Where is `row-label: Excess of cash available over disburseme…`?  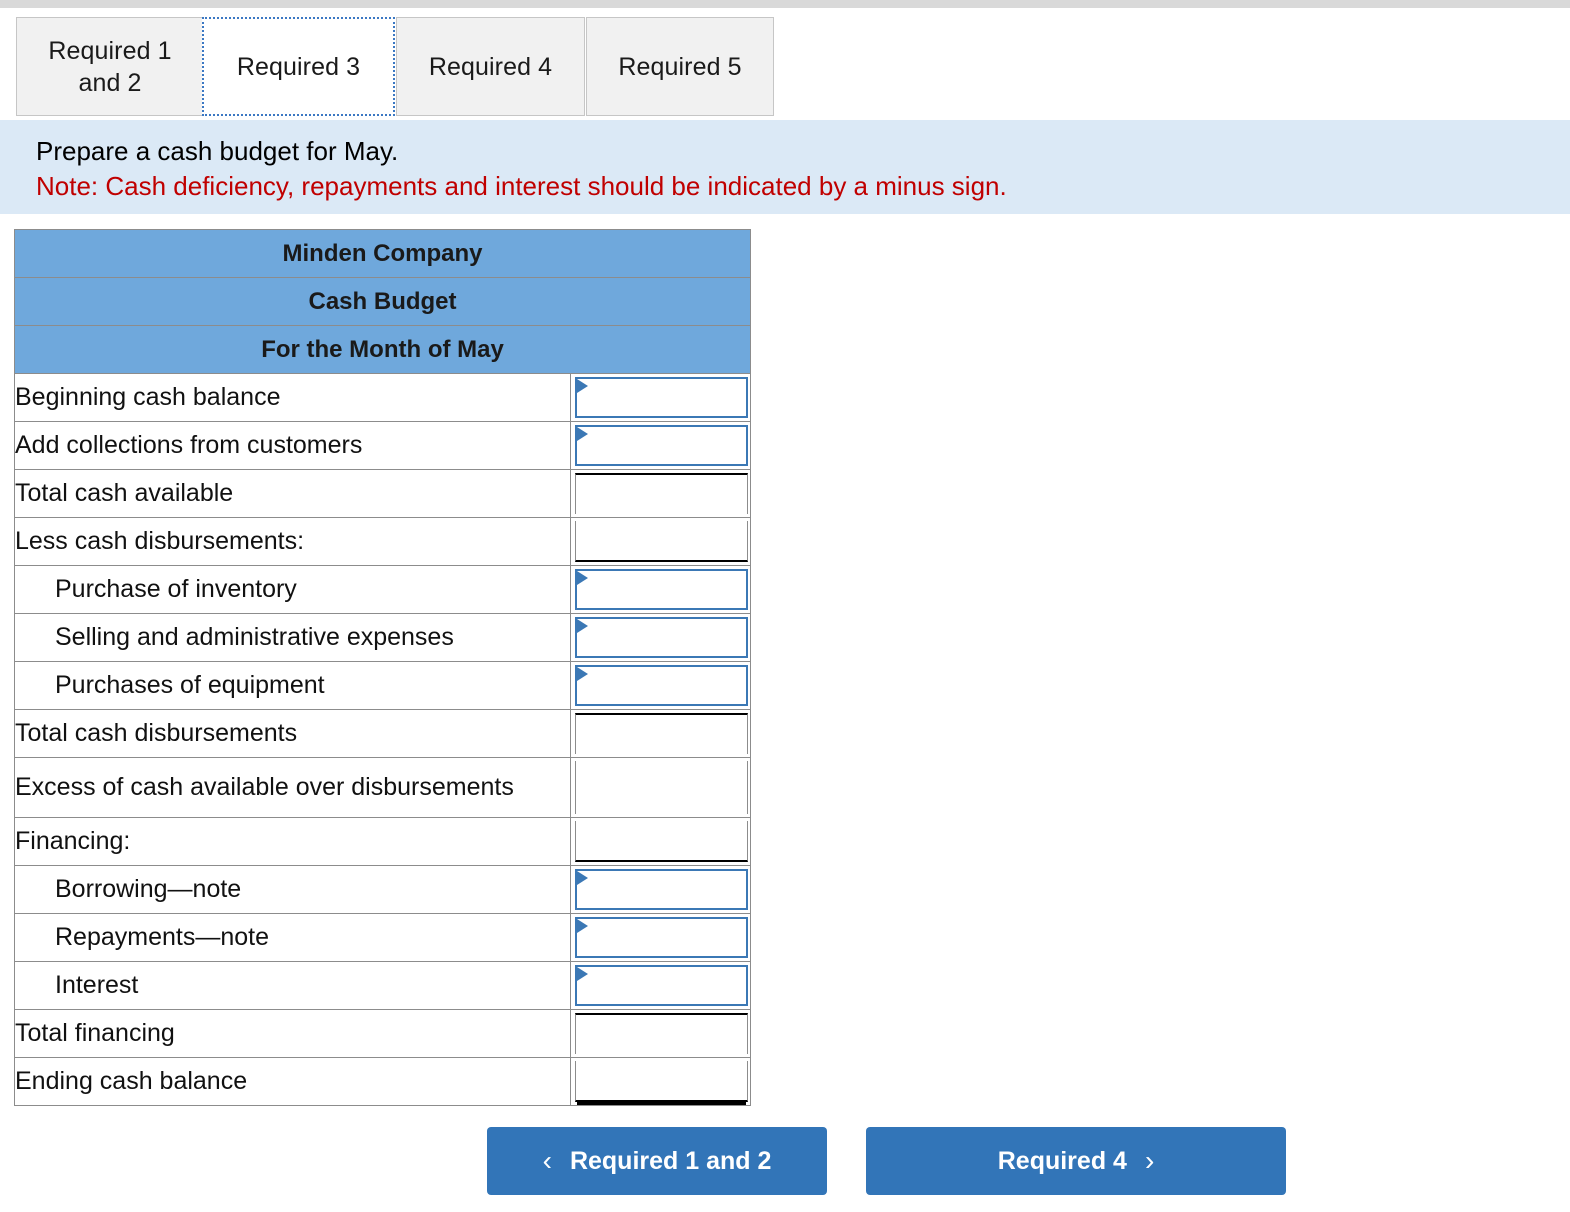
row-label: Excess of cash available over disburseme… is located at coordinates (292, 787).